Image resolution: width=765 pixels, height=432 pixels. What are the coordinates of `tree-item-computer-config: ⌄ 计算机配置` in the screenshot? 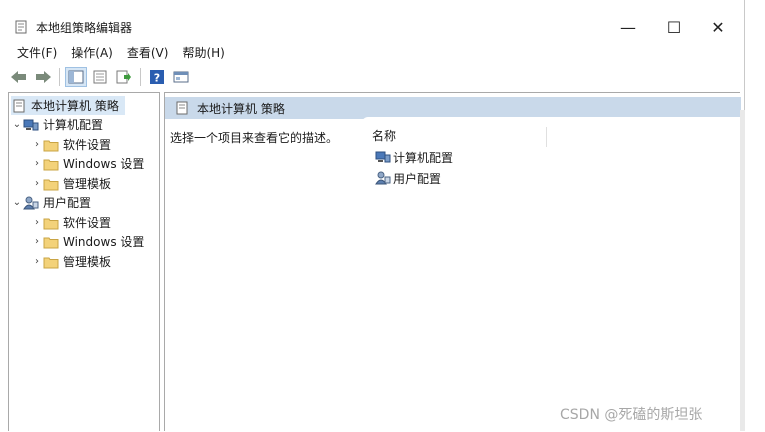 It's located at (57, 124).